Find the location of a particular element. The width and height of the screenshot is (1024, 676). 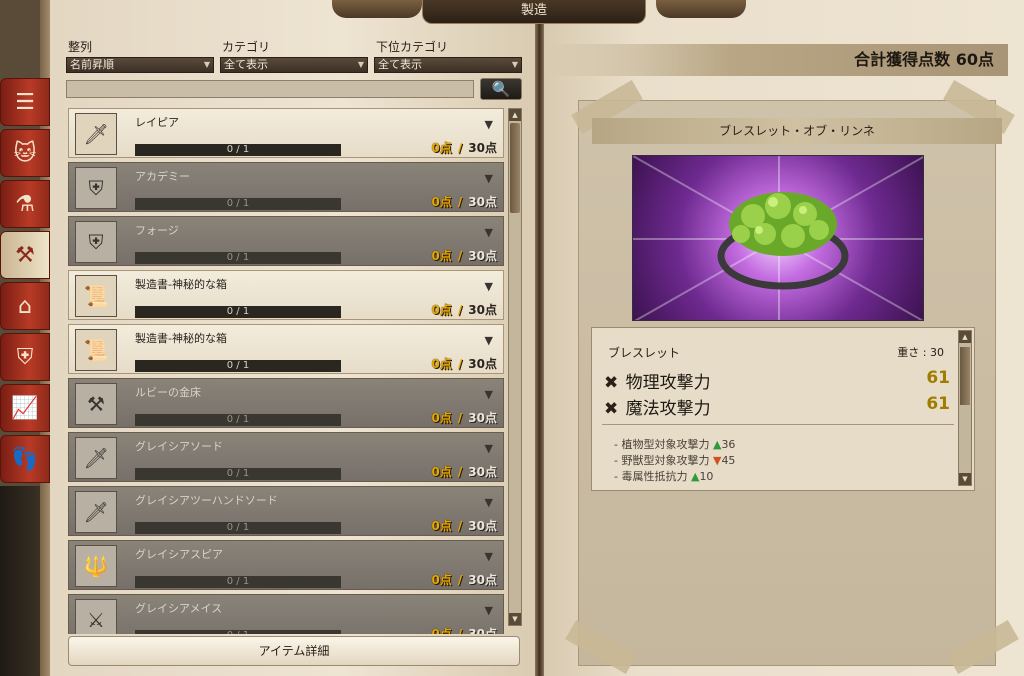

list-item: ⛨ アカデミー ▼ 0 / 1 0点 / 30点 is located at coordinates (286, 187).